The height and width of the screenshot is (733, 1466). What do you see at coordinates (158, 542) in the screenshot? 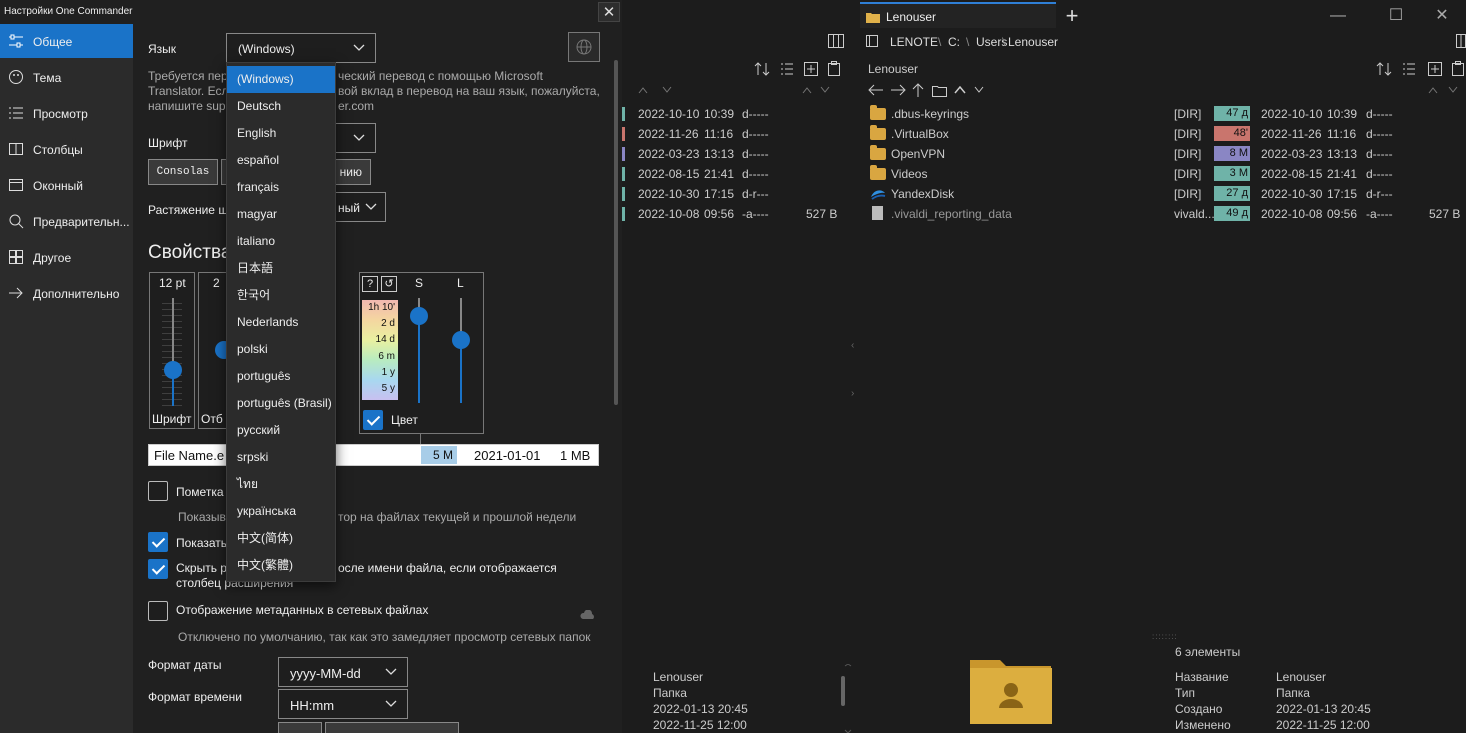
I see `show-checkbox` at bounding box center [158, 542].